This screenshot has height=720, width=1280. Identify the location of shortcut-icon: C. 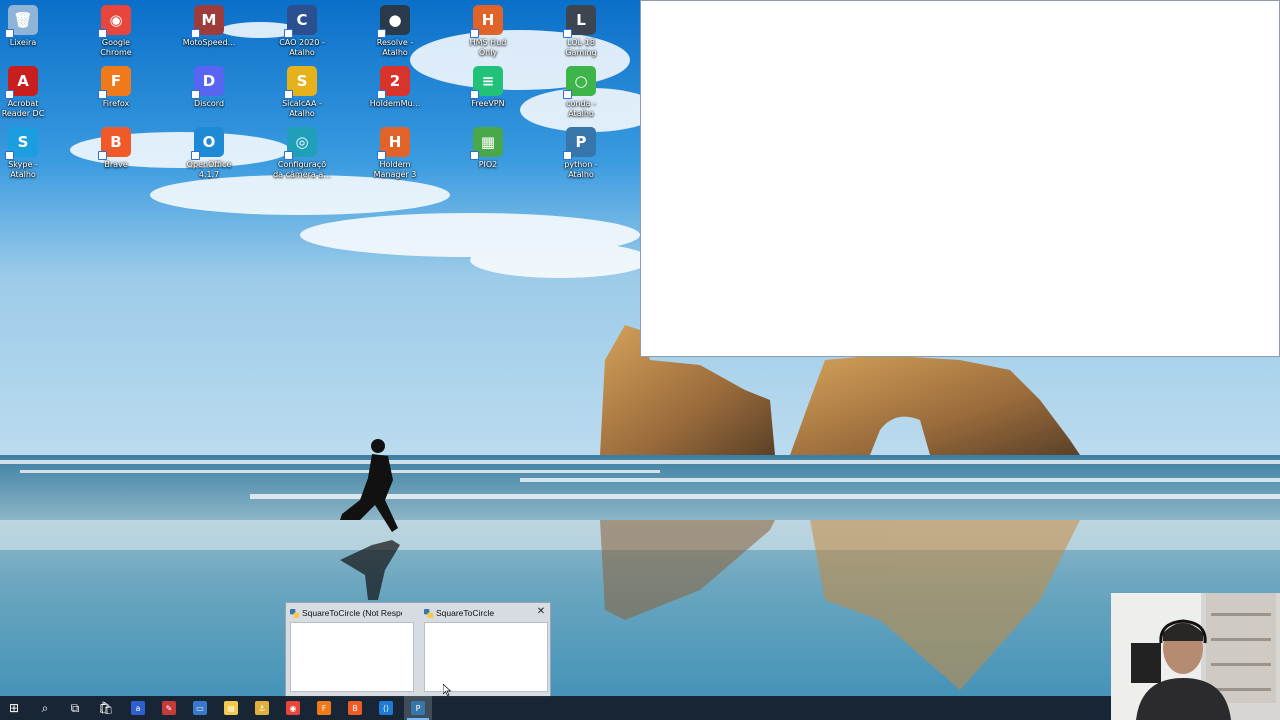
(300, 21).